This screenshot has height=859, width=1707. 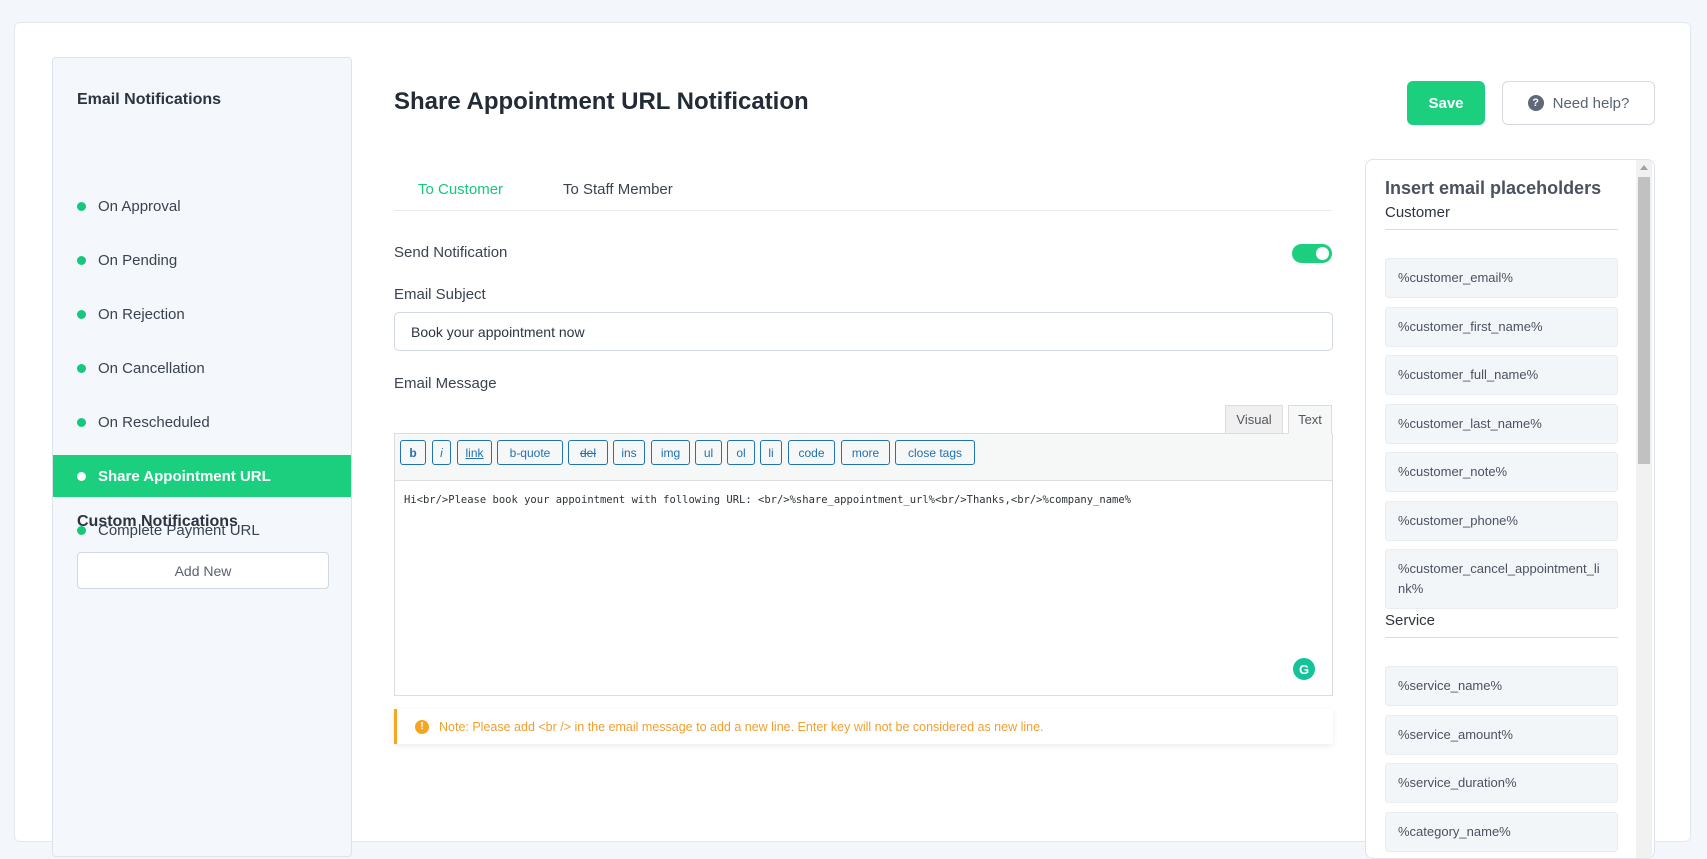 I want to click on custom-notifications-heading: Custom Notifications, so click(x=157, y=521).